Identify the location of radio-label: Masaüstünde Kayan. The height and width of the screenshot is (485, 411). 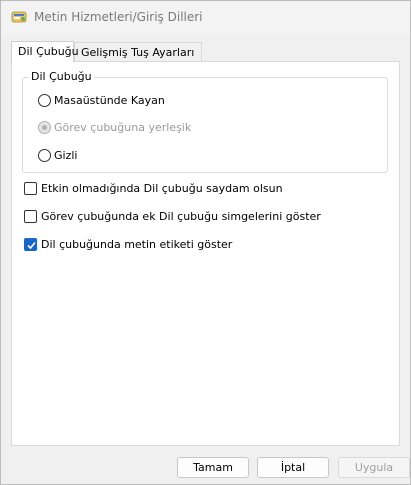
(109, 100).